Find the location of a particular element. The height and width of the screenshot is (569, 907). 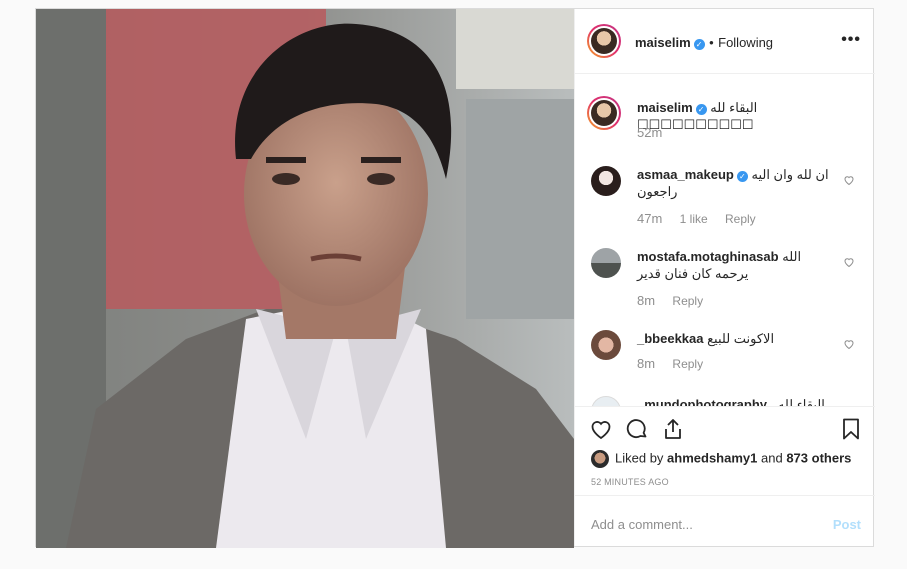

author-avatar is located at coordinates (604, 41).